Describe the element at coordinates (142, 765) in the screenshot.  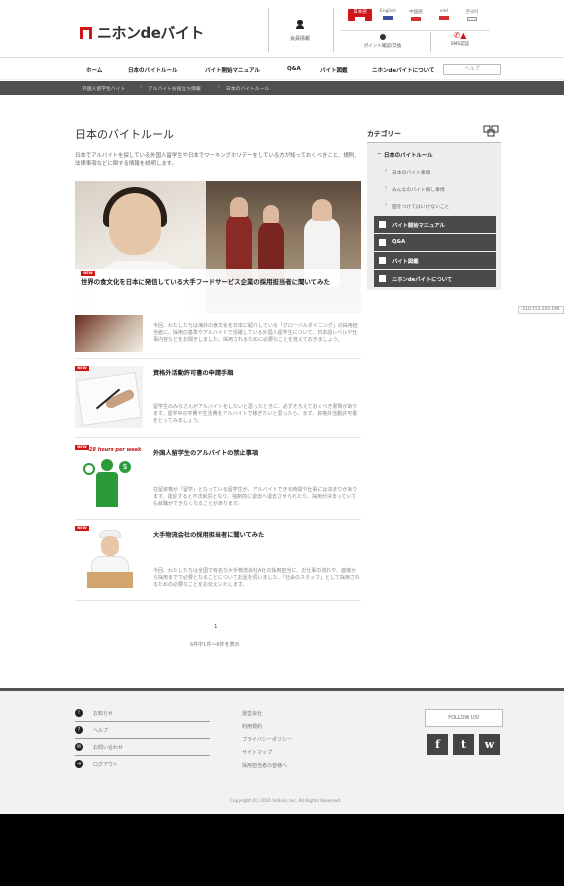
I see `footer-logout: ⇥ ログアウト` at that location.